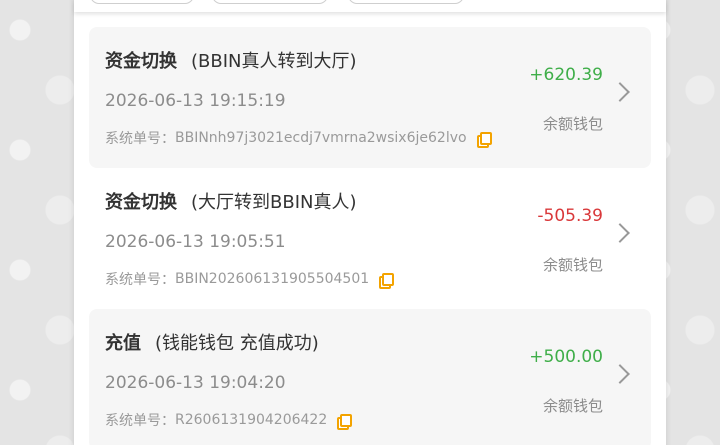 The width and height of the screenshot is (720, 445). What do you see at coordinates (195, 101) in the screenshot?
I see `record-time: 2026-06-13 19:15:19` at bounding box center [195, 101].